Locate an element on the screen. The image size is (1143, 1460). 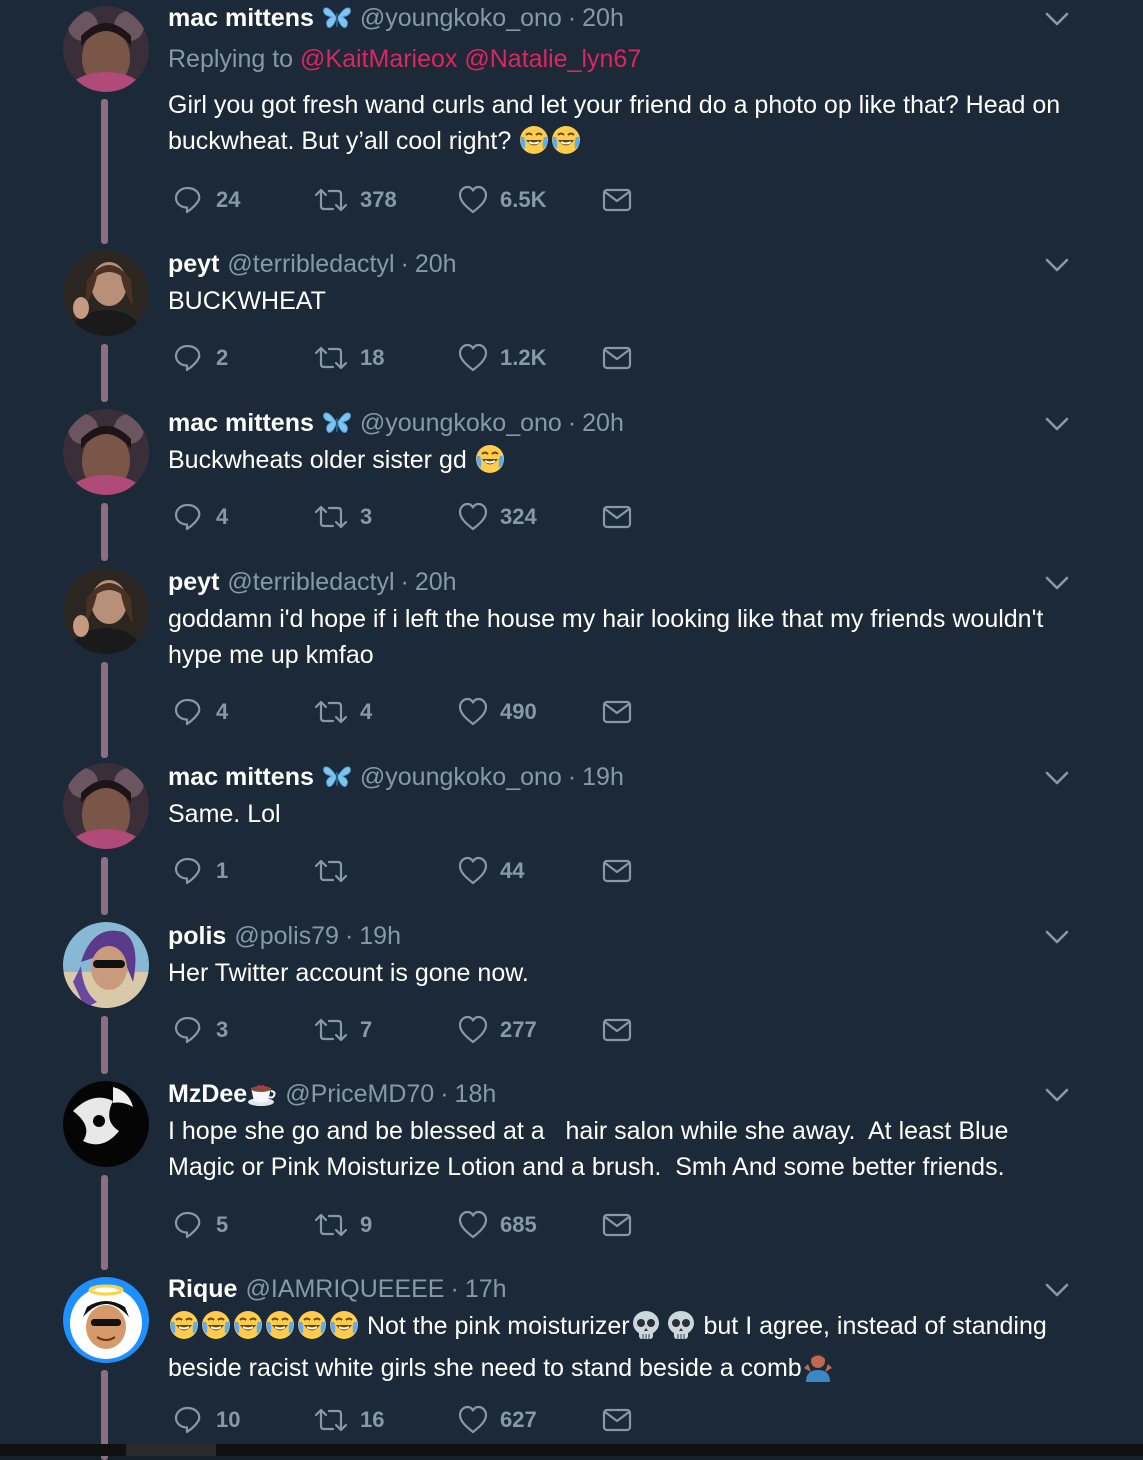
reply-button: 24 is located at coordinates (206, 200).